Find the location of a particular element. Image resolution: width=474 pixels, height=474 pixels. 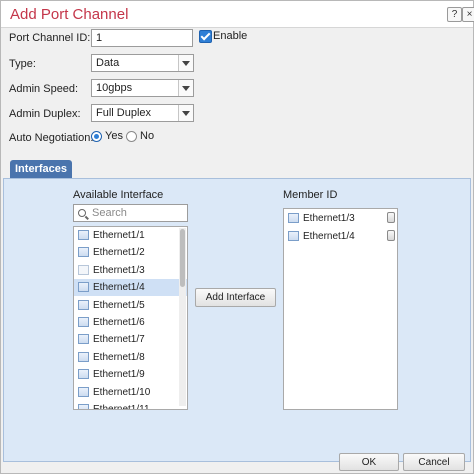

list-item-label: Ethernet1/11 is located at coordinates (121, 407).